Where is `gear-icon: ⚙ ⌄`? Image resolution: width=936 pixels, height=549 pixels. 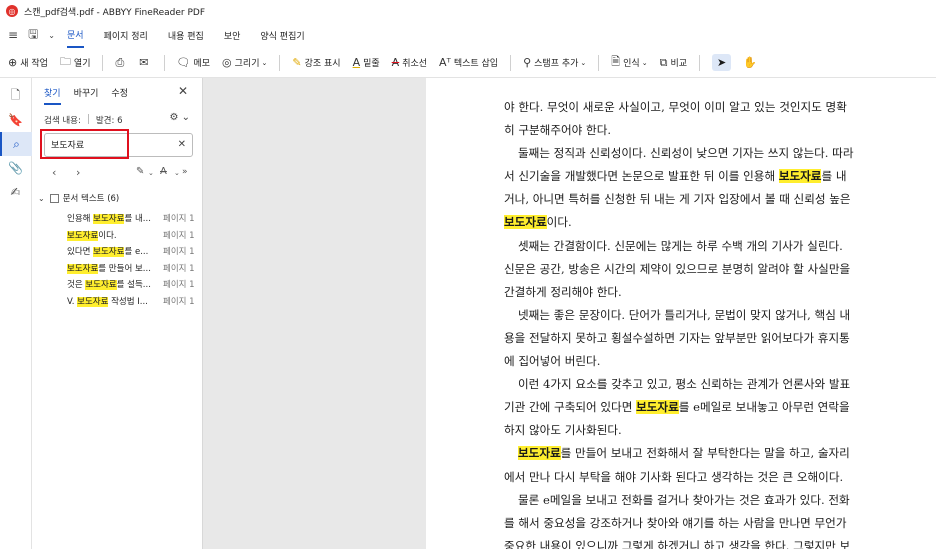
gear-icon: ⚙ ⌄ is located at coordinates (179, 117).